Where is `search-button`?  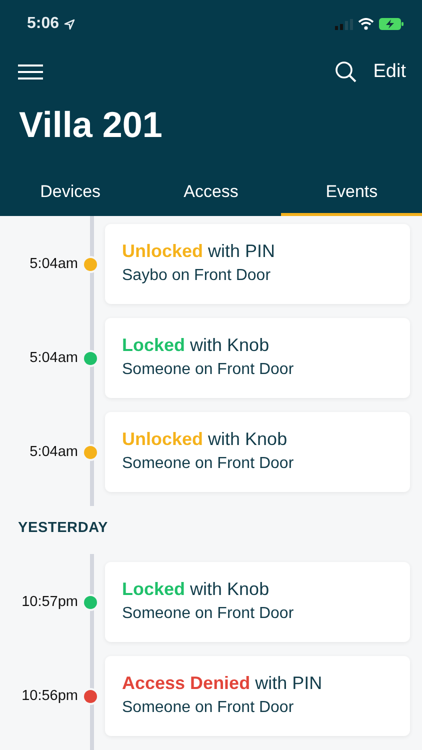 search-button is located at coordinates (346, 72).